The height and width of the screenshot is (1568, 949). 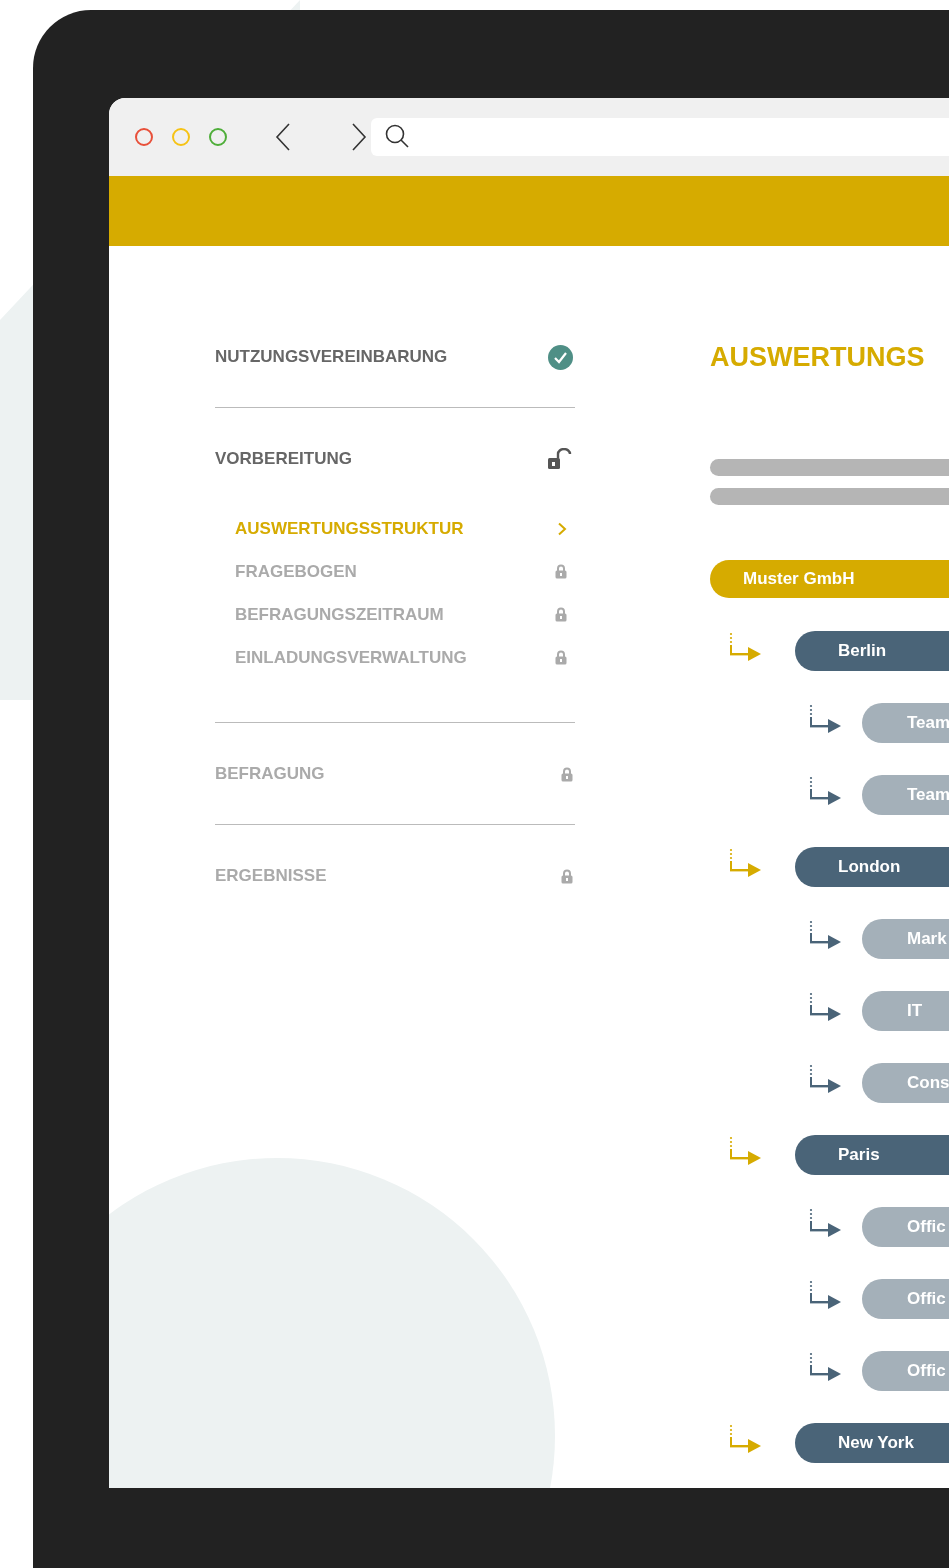 What do you see at coordinates (560, 459) in the screenshot?
I see `unlocked-padlock-icon` at bounding box center [560, 459].